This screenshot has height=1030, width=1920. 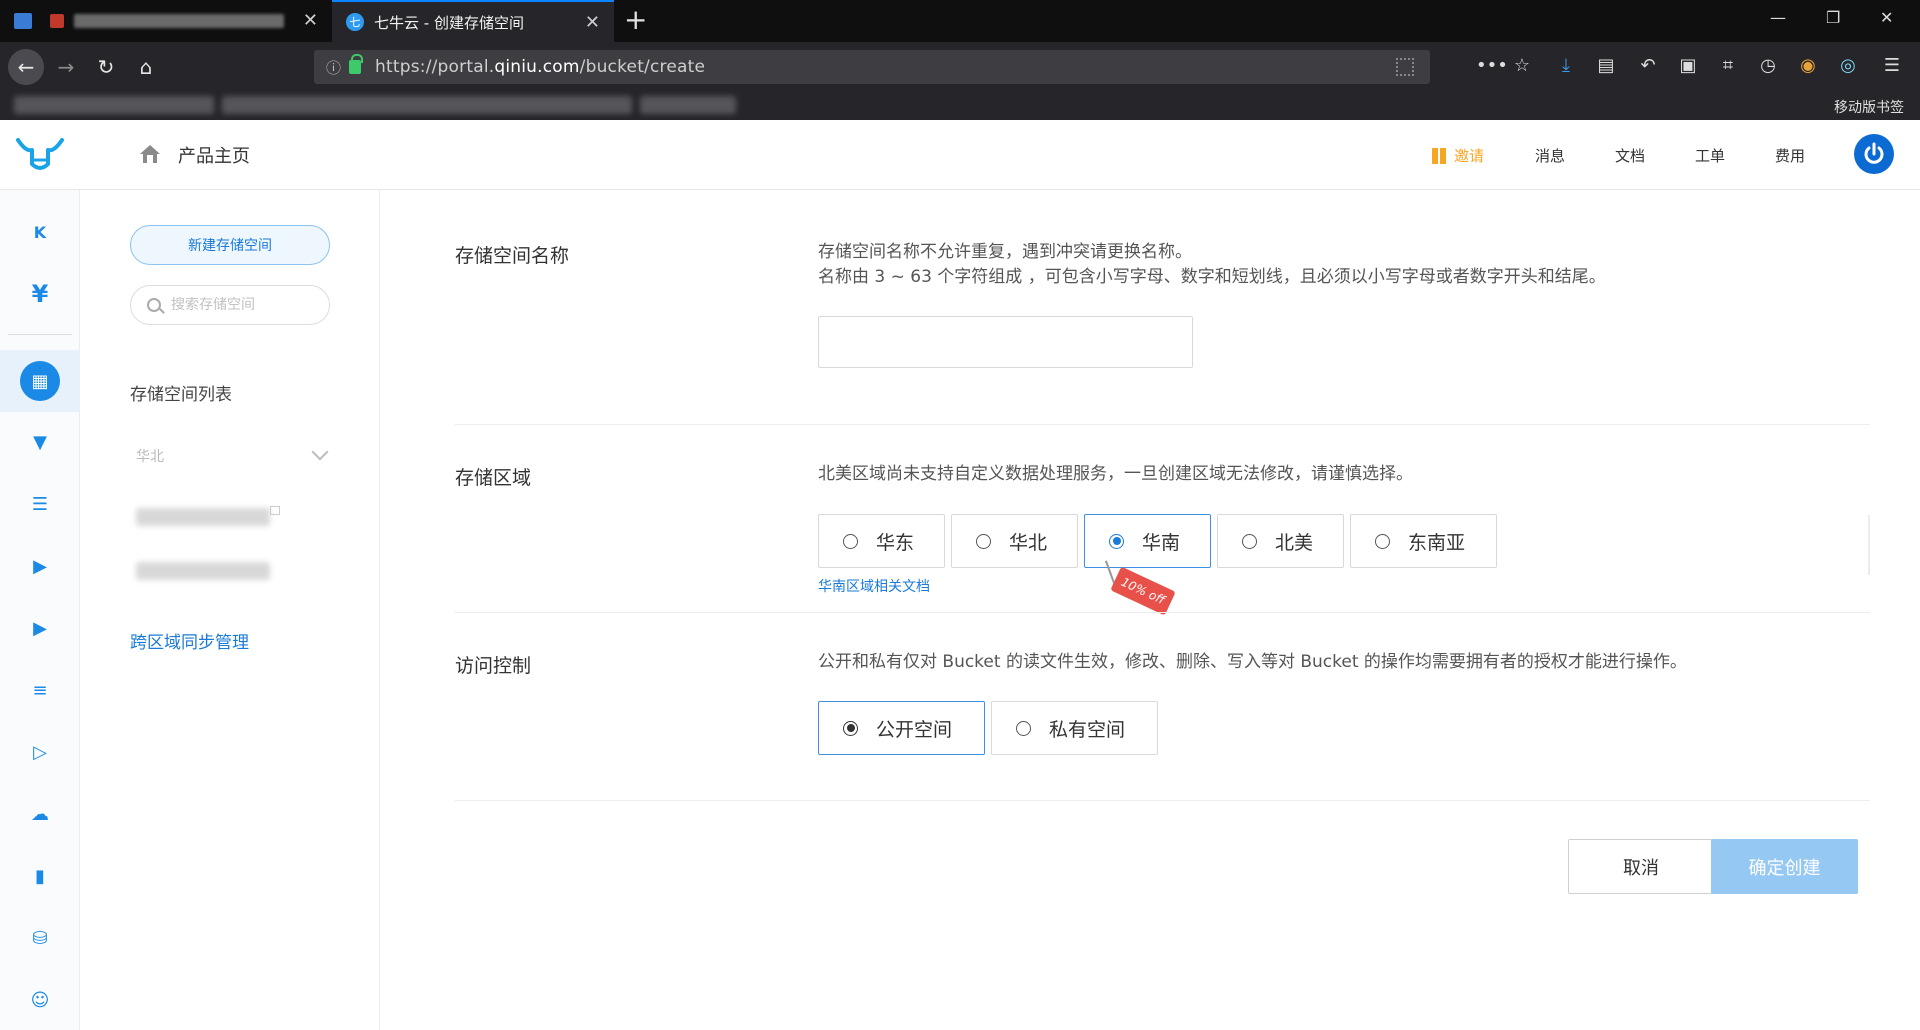 I want to click on info-icon: ⓘ, so click(x=333, y=67).